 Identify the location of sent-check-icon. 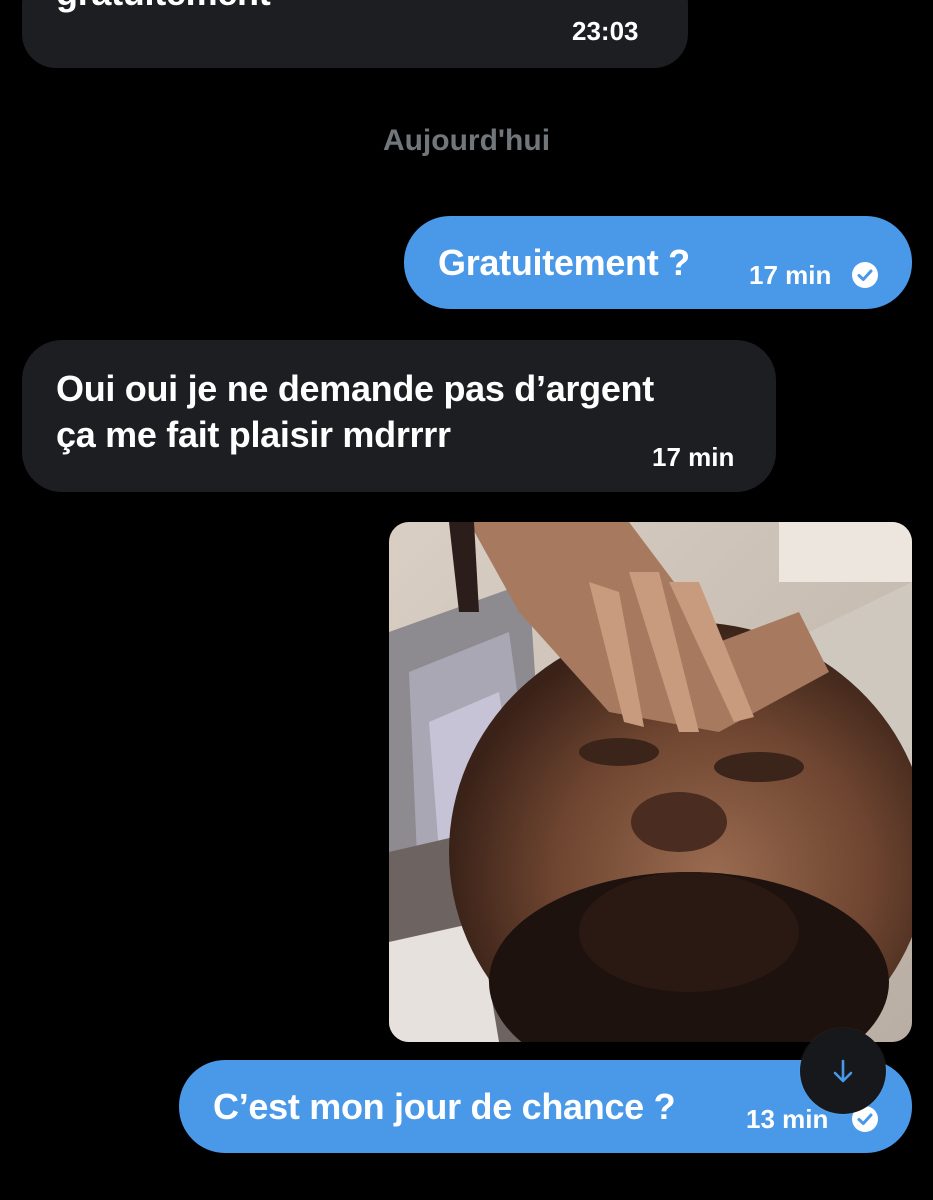
(865, 275).